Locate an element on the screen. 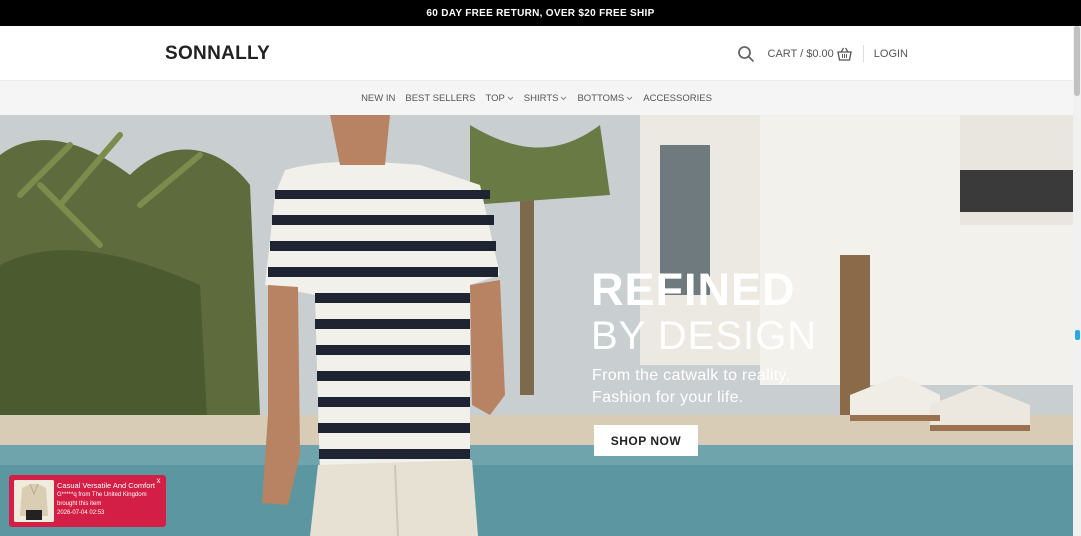  nav-item-top: TOP is located at coordinates (499, 98).